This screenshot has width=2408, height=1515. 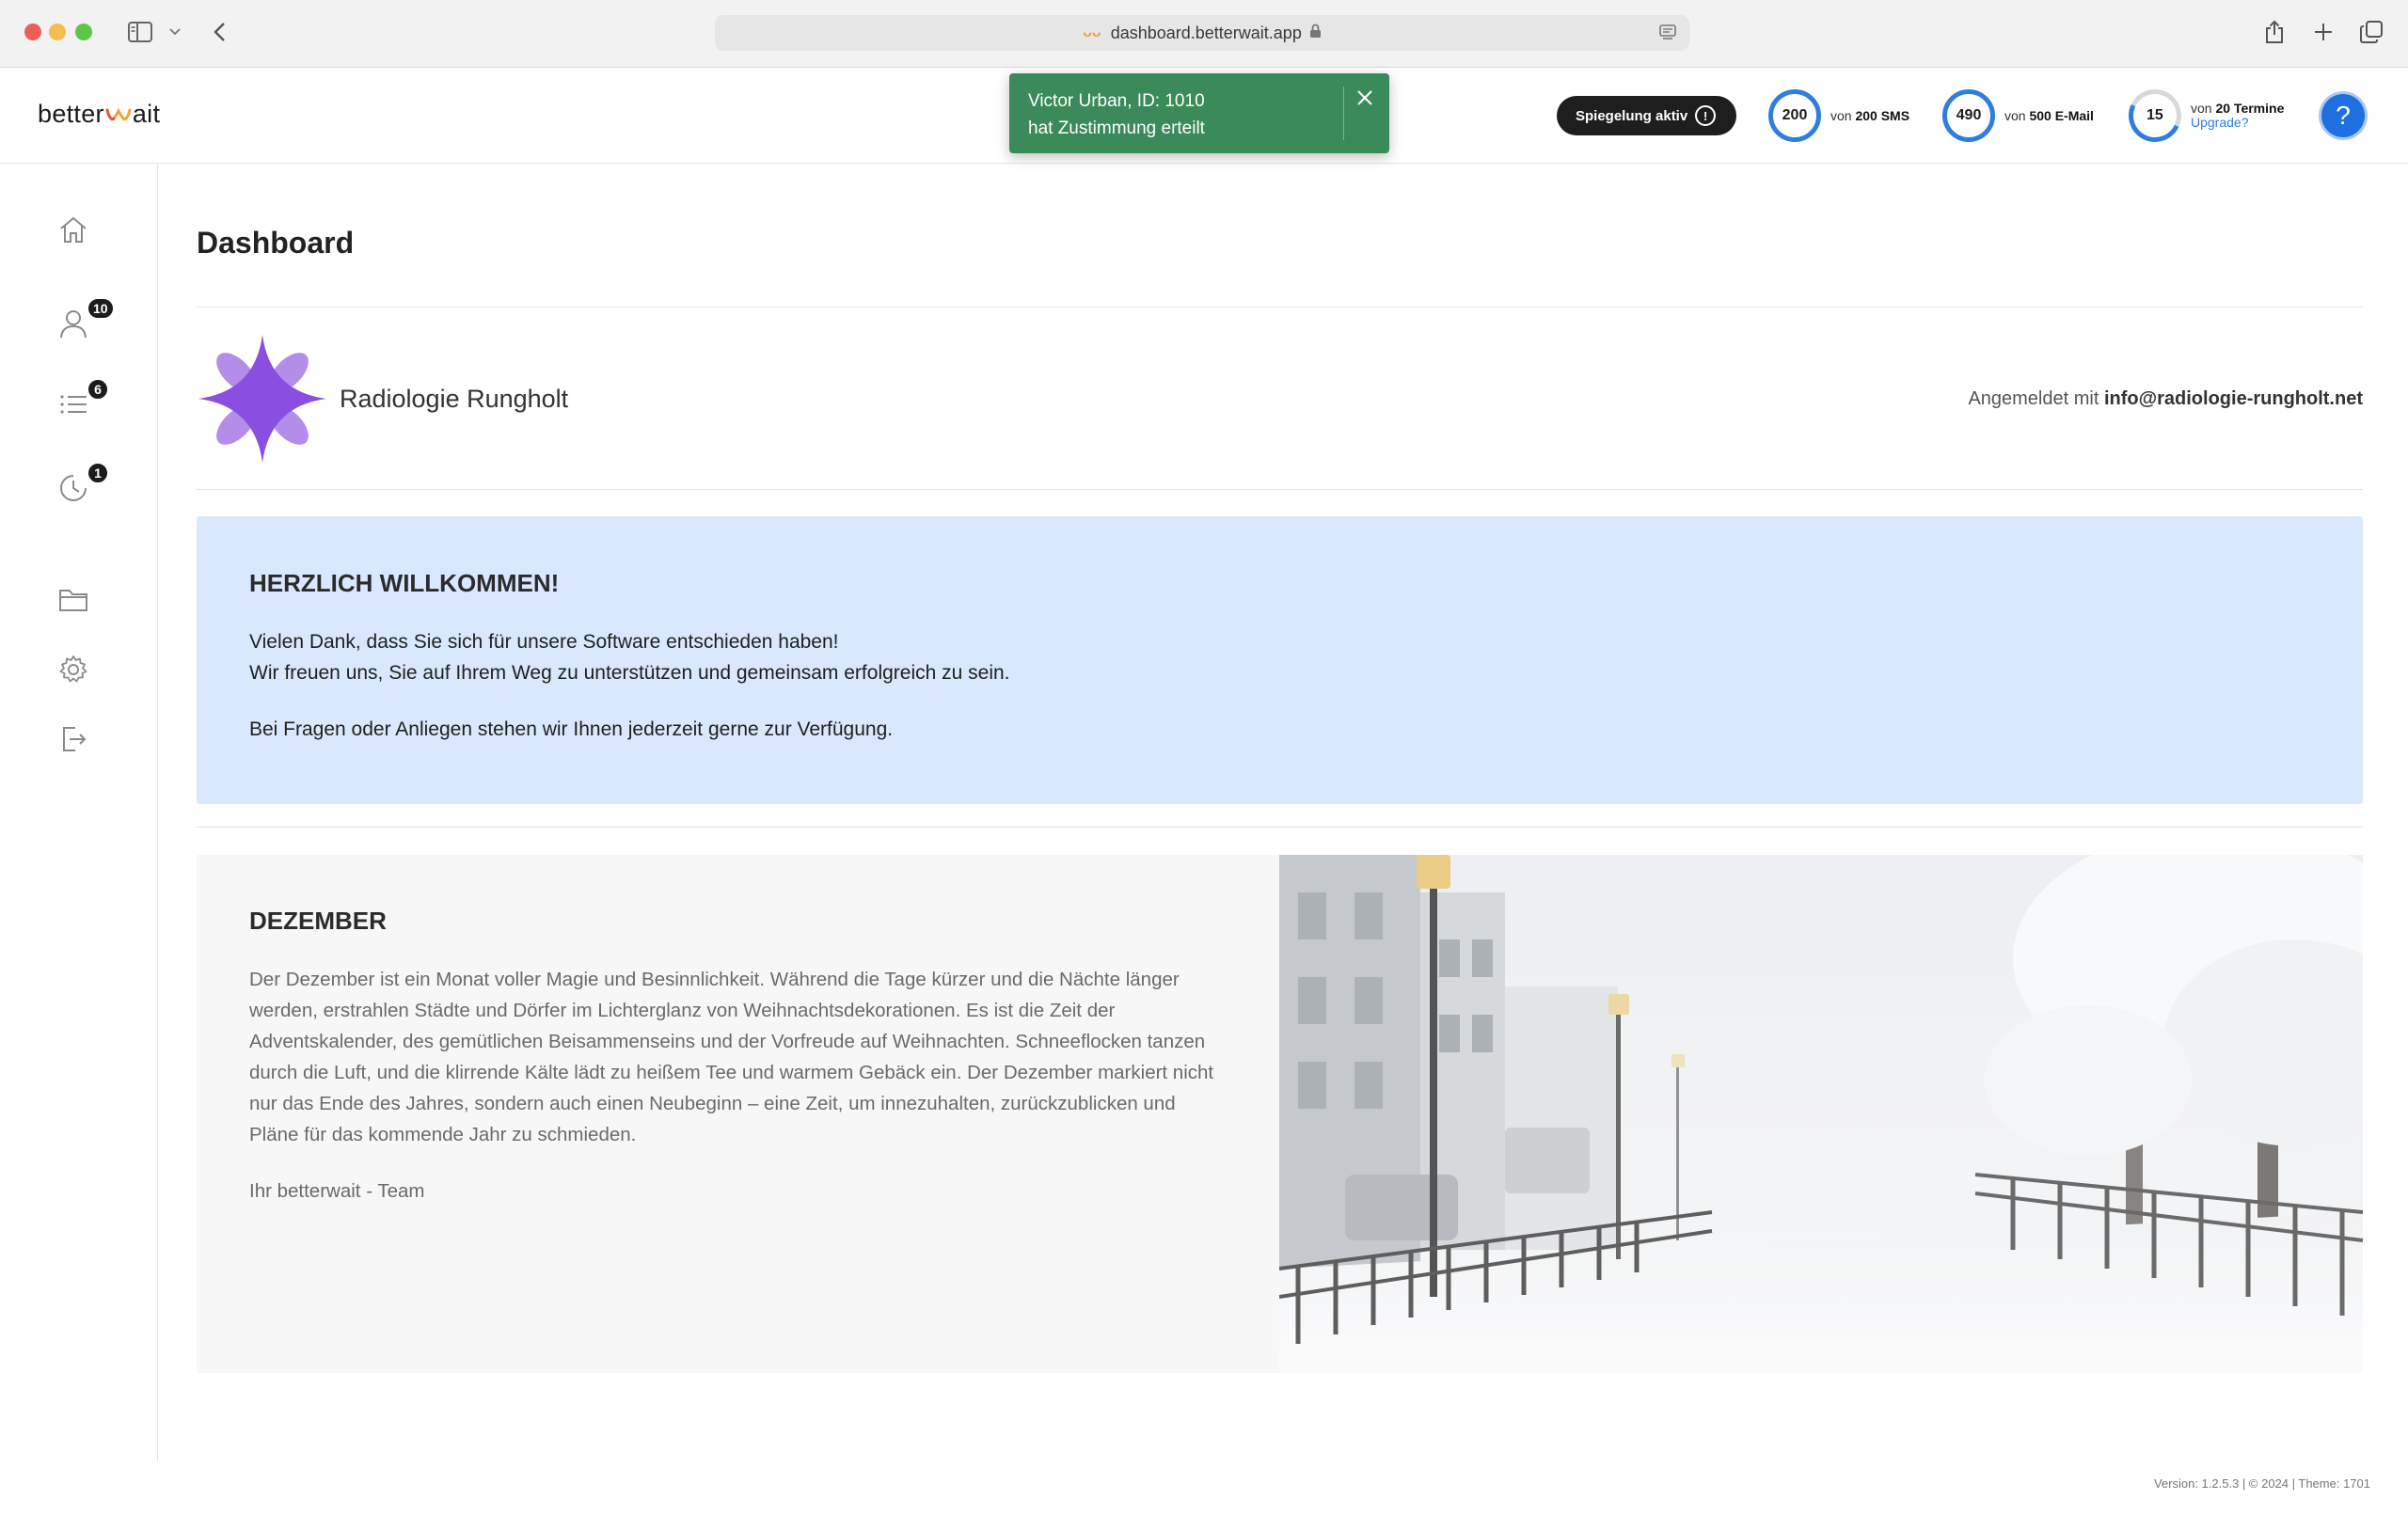 I want to click on organization-name: Radiologie Rungholt, so click(x=455, y=399).